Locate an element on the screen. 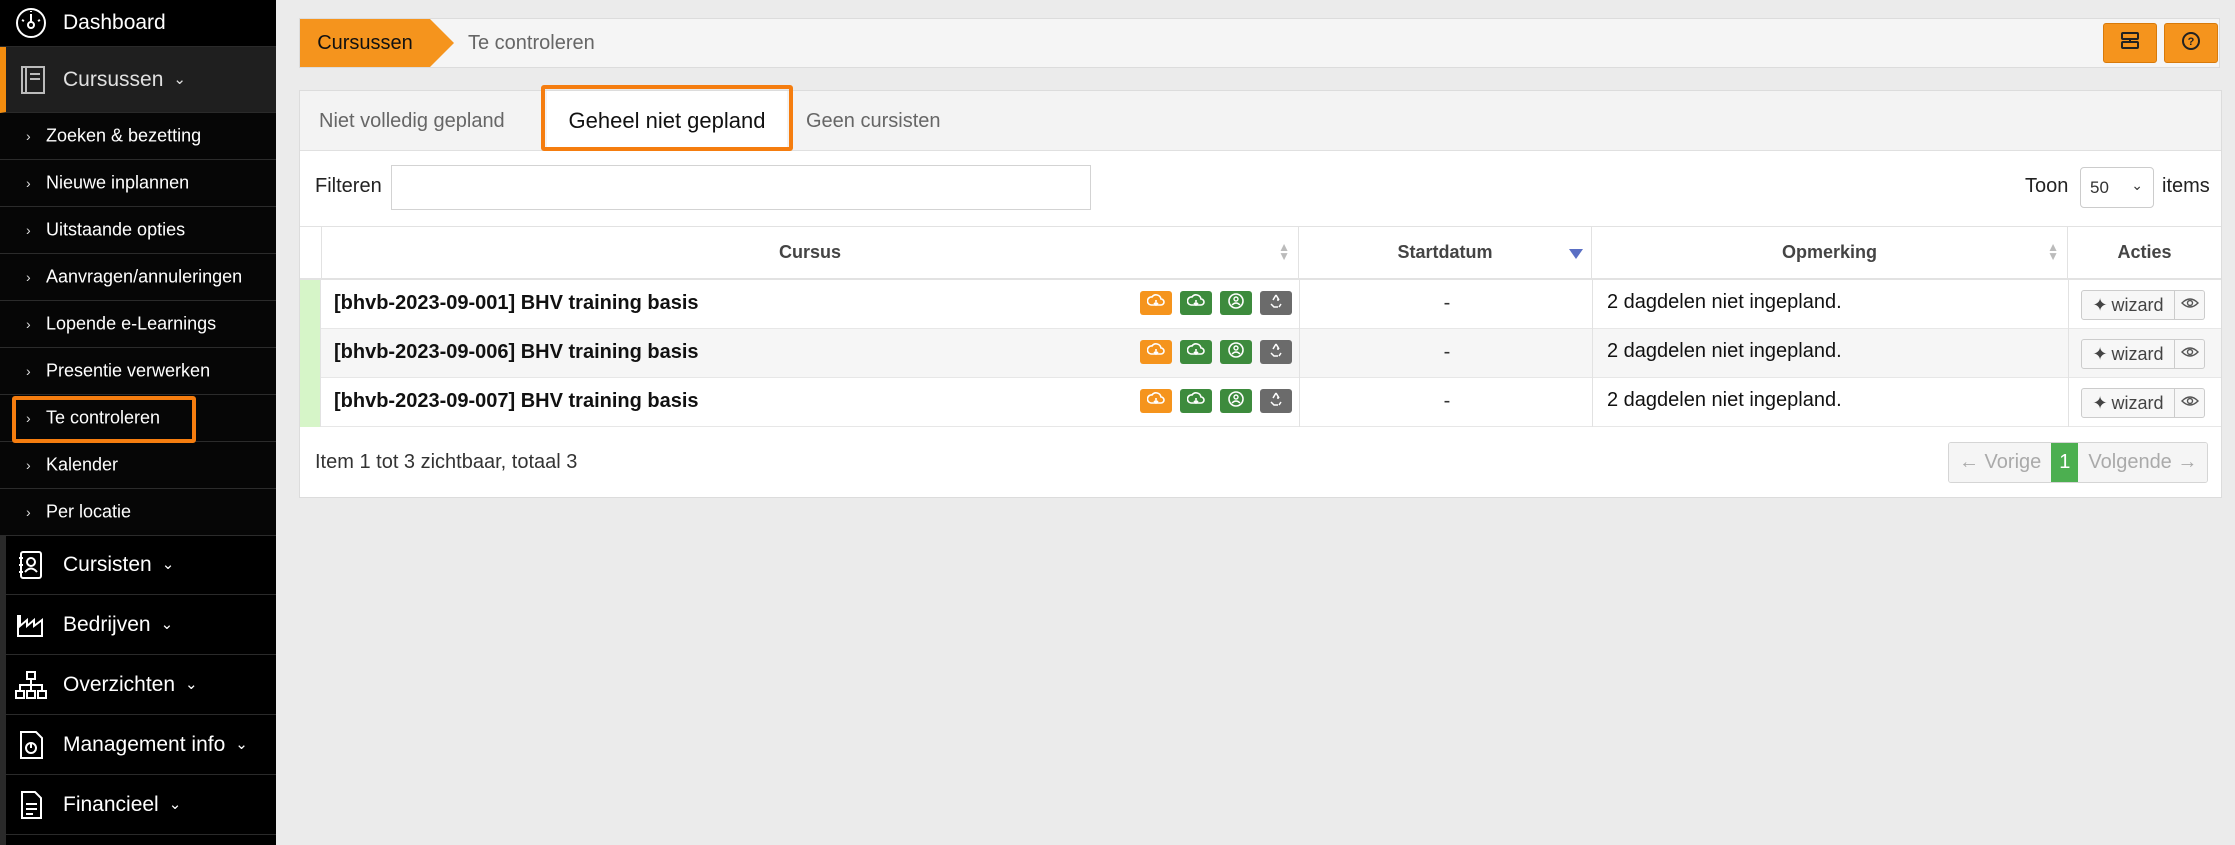 This screenshot has height=845, width=2235. sidebar-item-cursussen: Cursussen ⌄ is located at coordinates (138, 80).